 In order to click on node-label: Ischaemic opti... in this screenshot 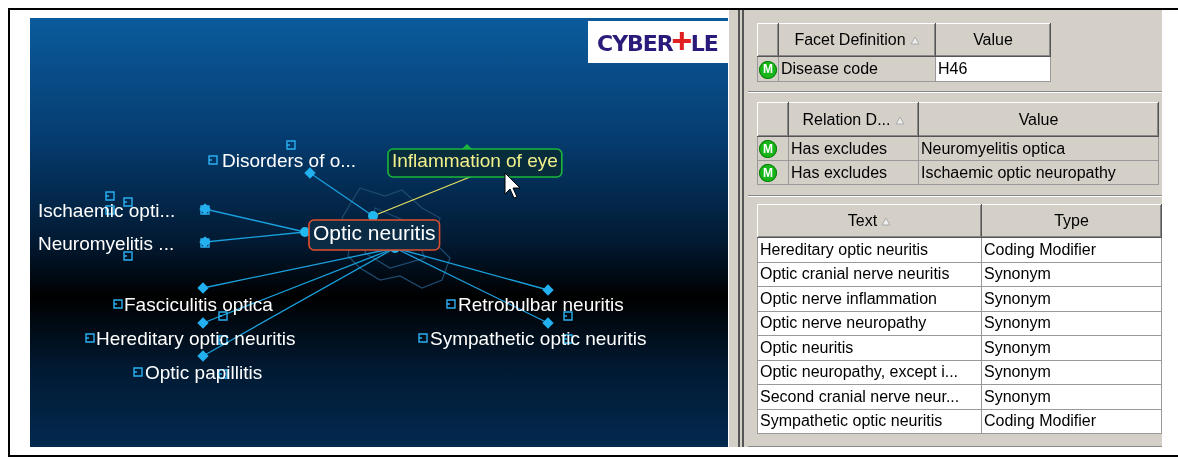, I will do `click(107, 210)`.